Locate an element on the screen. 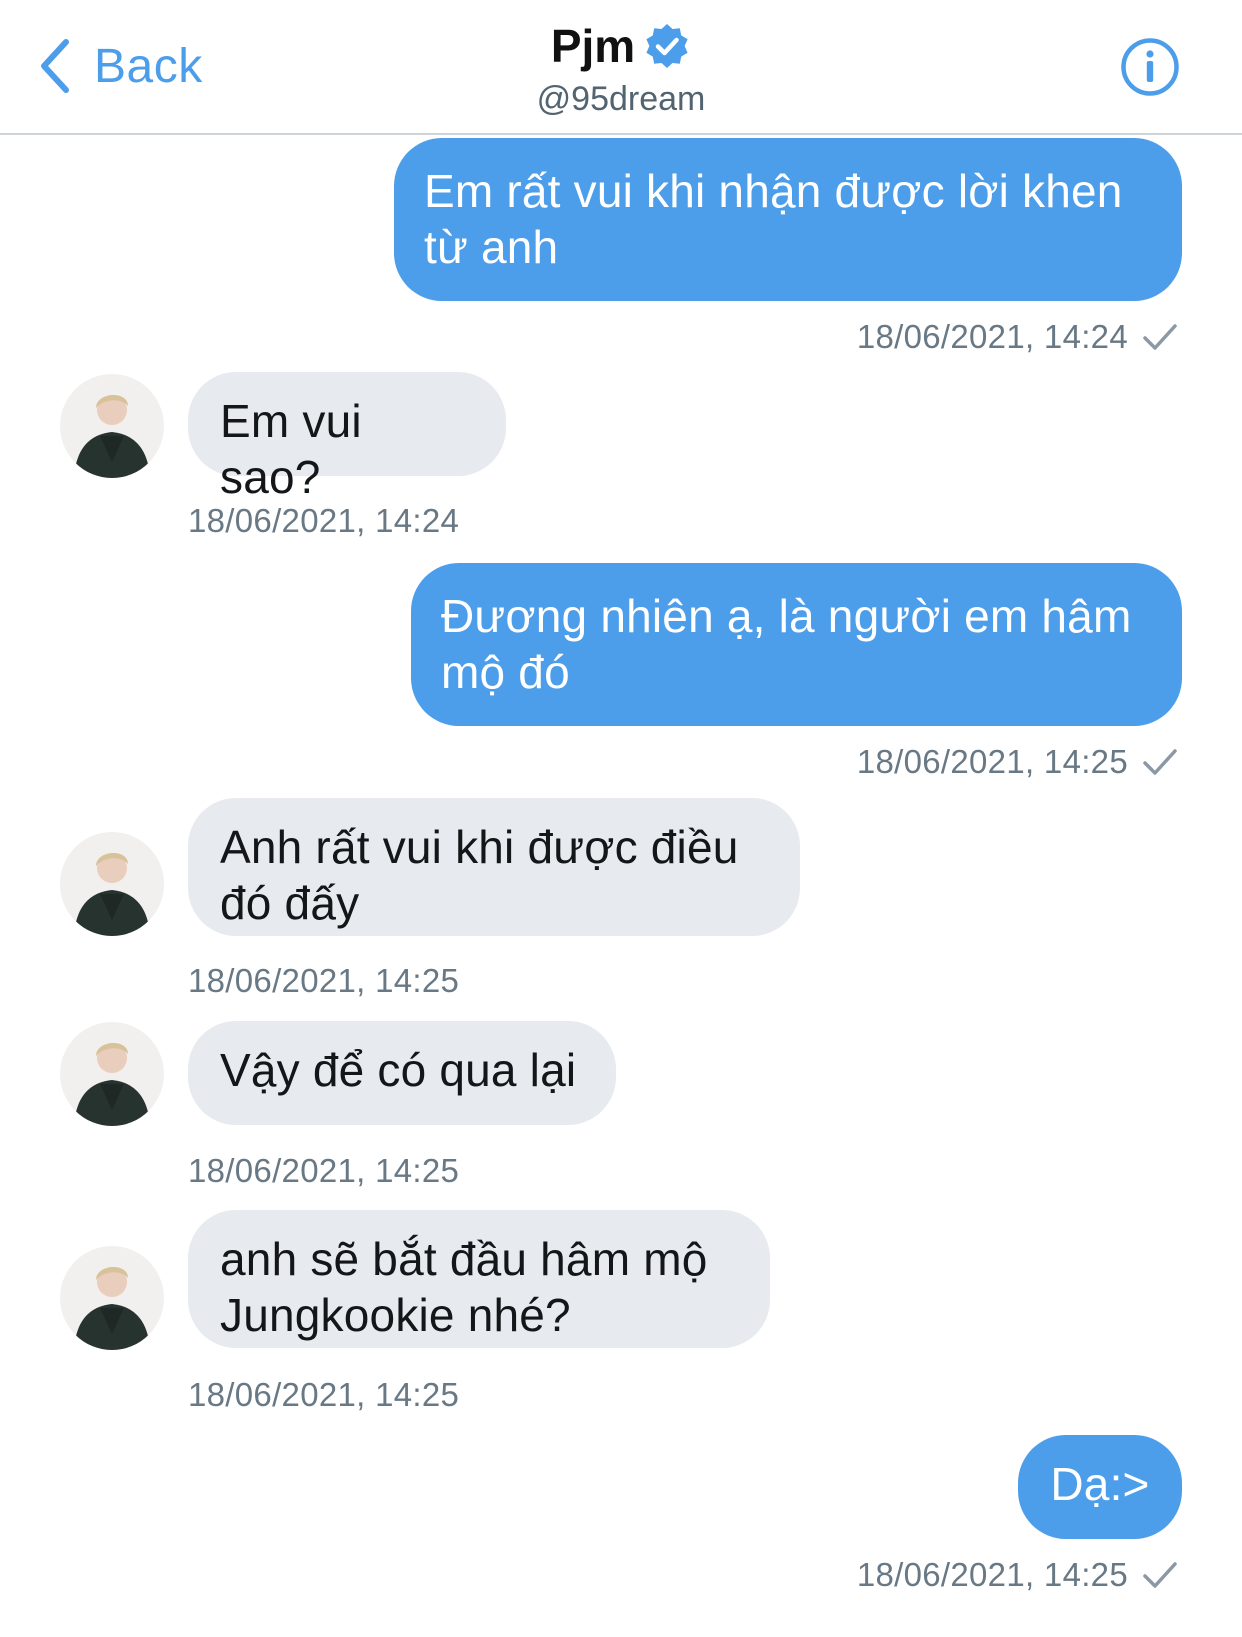 Image resolution: width=1242 pixels, height=1637 pixels. conversation-header: Back Pjm @95dream is located at coordinates (621, 67).